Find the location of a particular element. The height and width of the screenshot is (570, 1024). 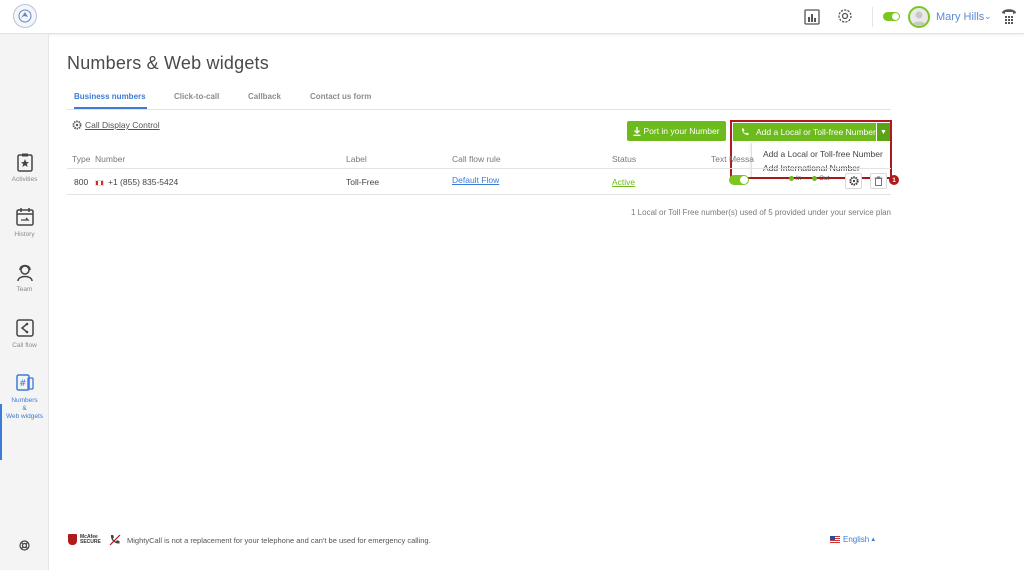

lifebuoy-help-icon is located at coordinates (24, 547).